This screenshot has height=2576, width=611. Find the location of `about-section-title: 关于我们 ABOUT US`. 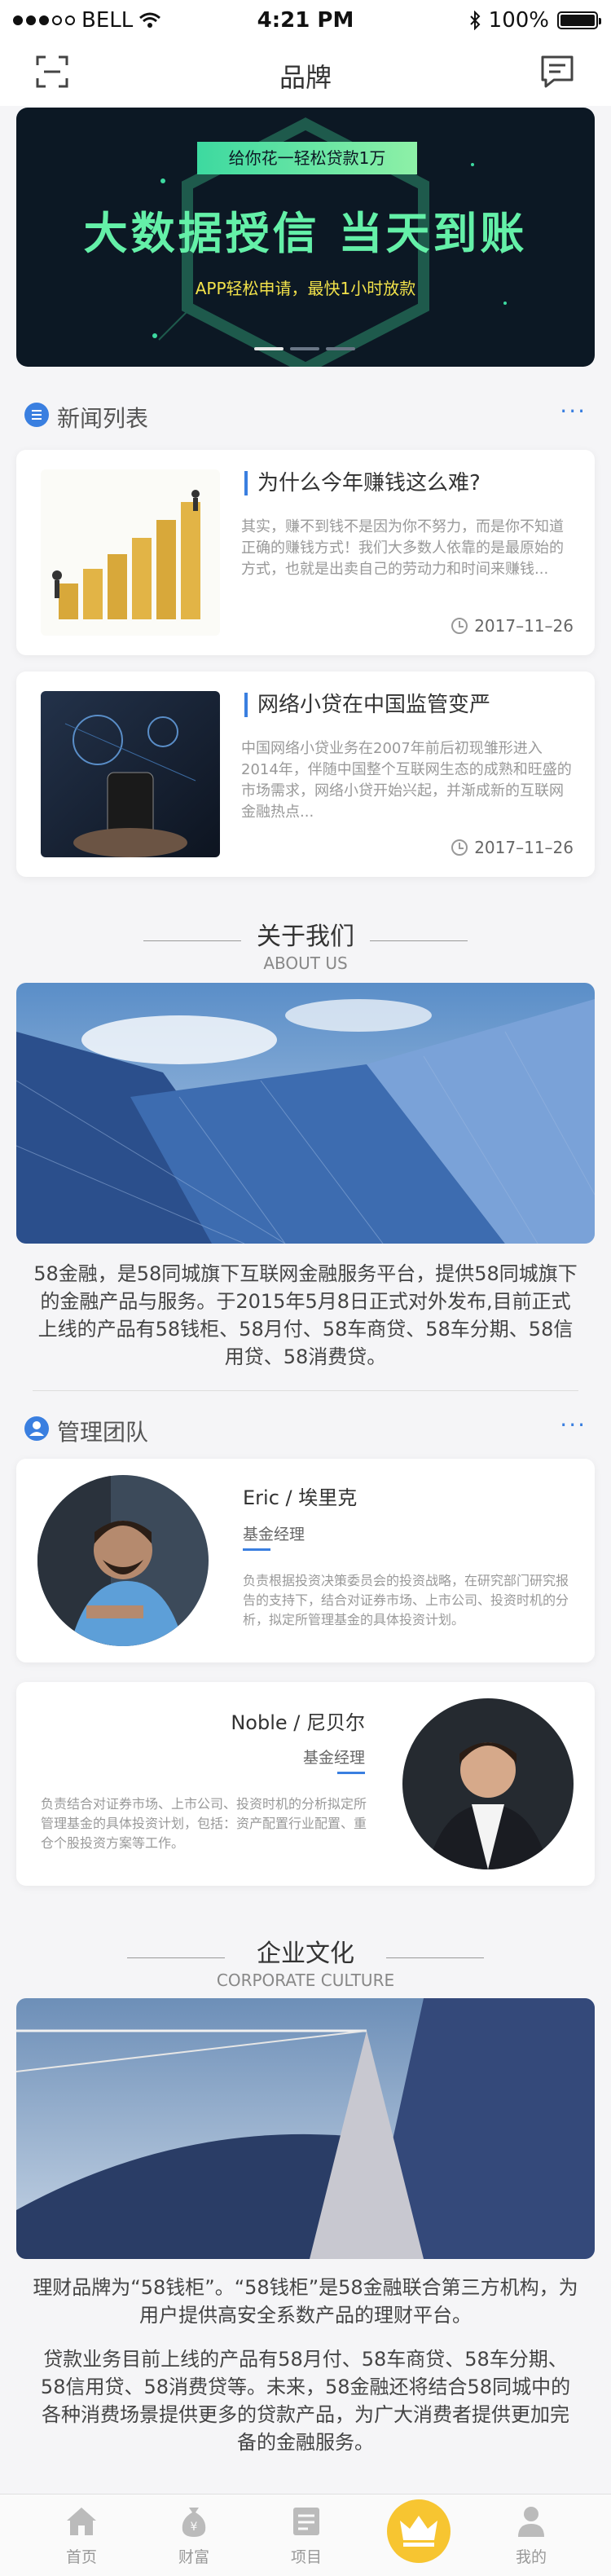

about-section-title: 关于我们 ABOUT US is located at coordinates (305, 944).